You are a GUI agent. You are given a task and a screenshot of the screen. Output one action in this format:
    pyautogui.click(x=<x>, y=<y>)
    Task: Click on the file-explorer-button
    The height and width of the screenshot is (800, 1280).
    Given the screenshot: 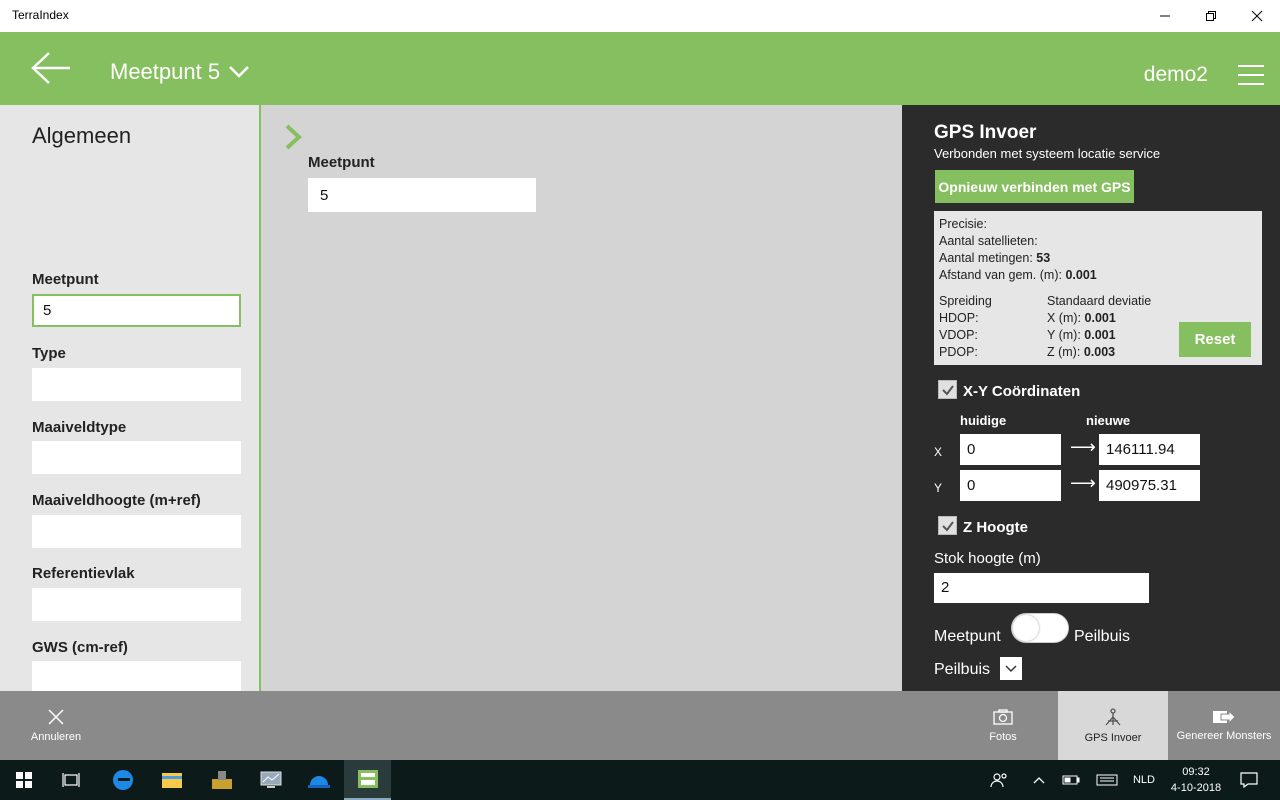 What is the action you would take?
    pyautogui.click(x=171, y=780)
    